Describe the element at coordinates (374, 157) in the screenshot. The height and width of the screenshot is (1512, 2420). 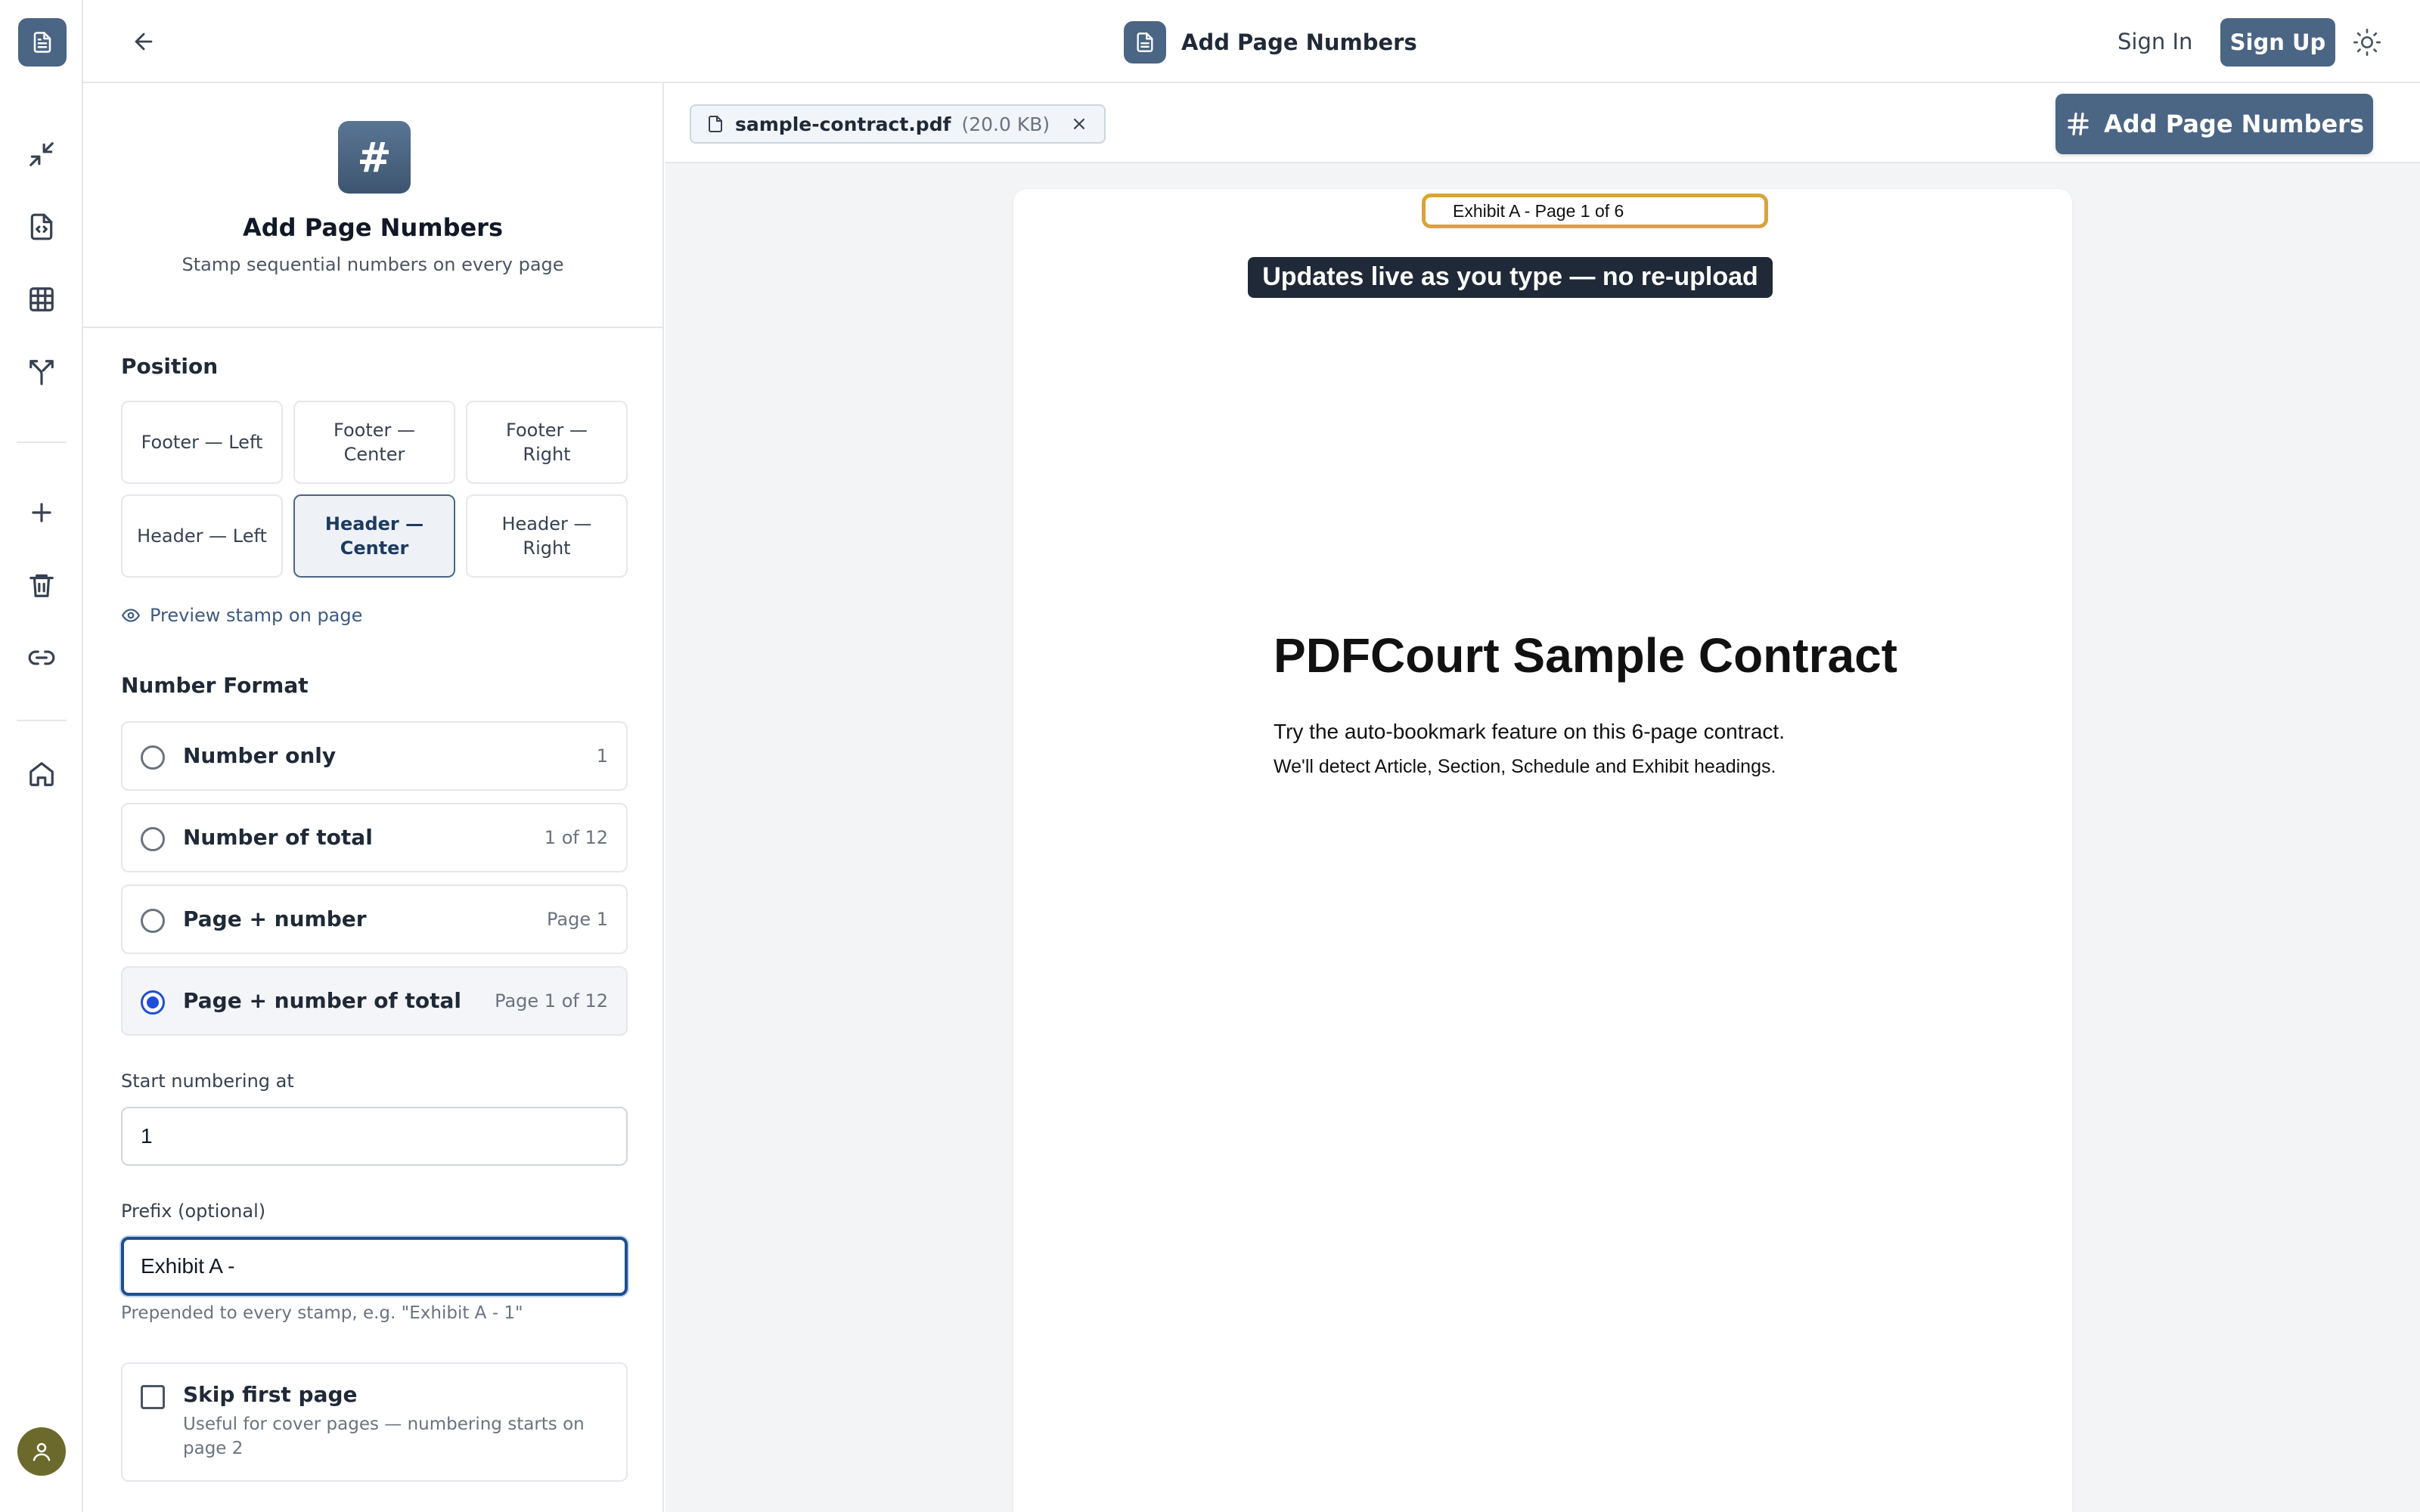
I see `hash-icon: #` at that location.